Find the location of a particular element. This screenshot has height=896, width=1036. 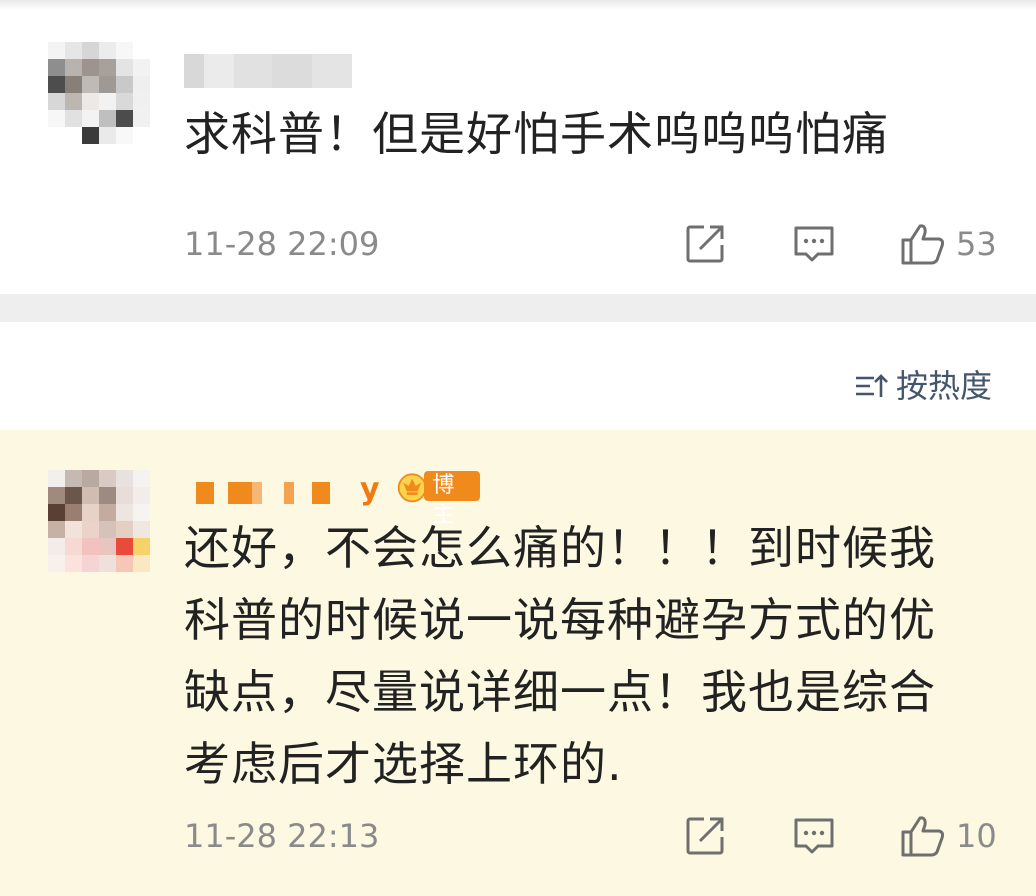

username-suffix: y is located at coordinates (370, 489).